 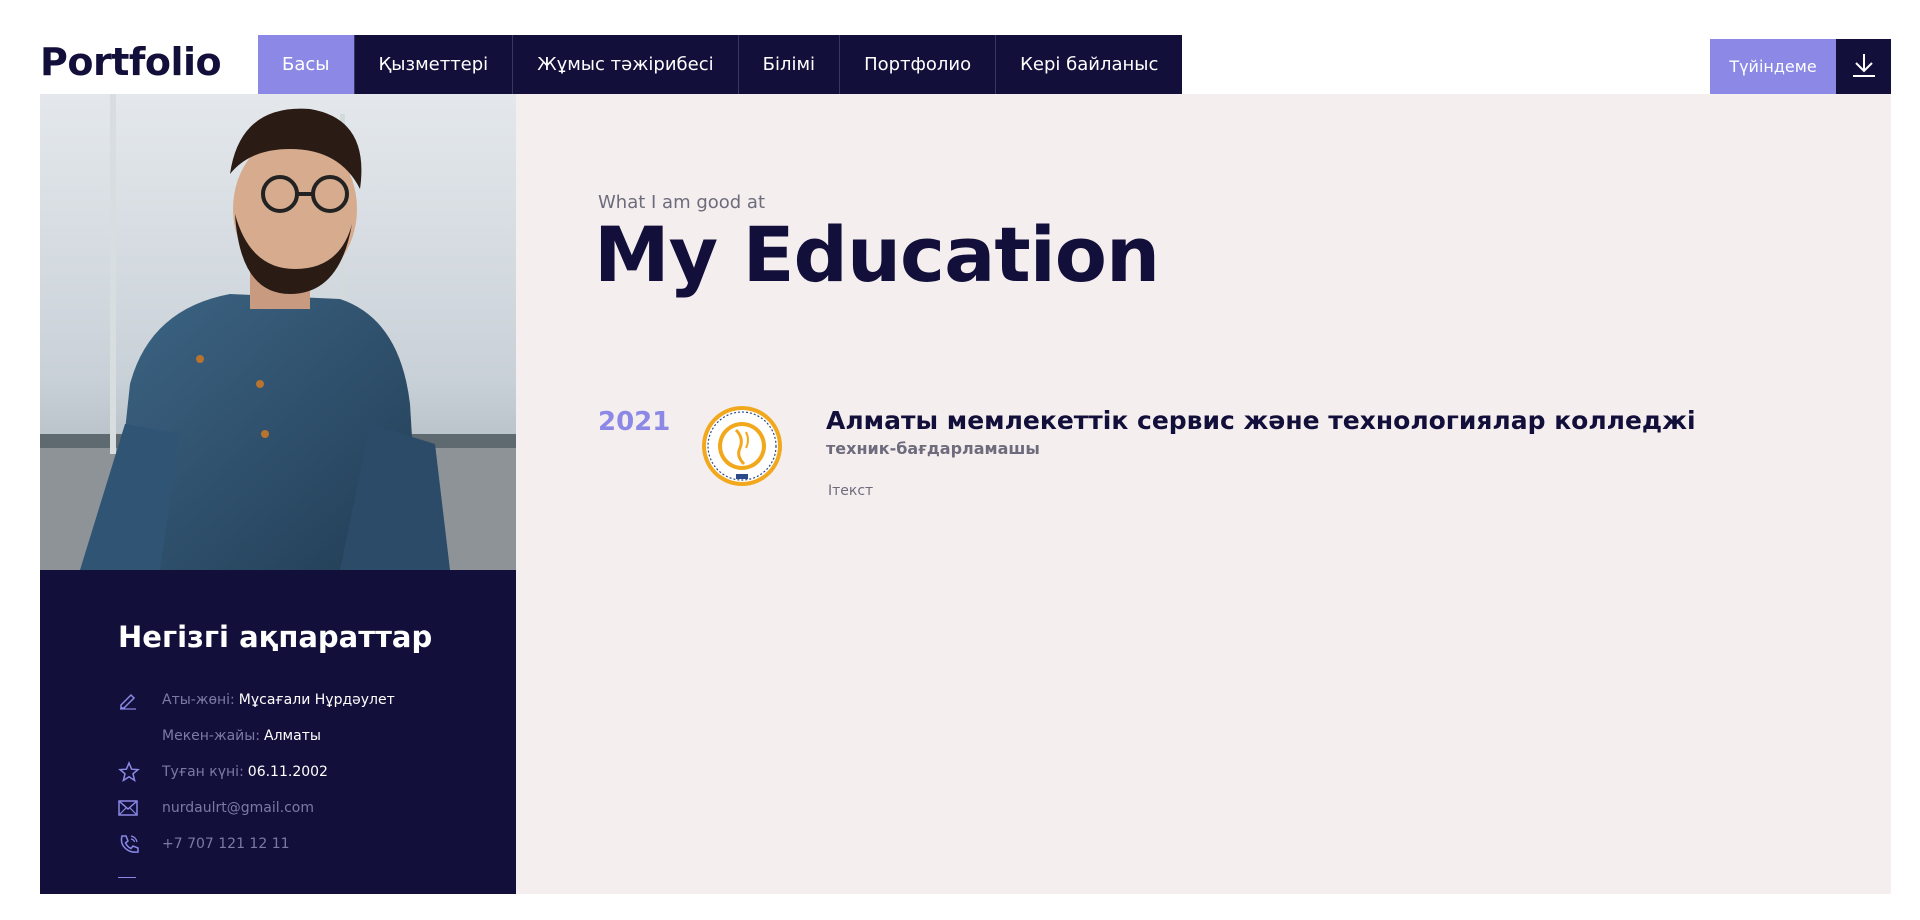 I want to click on education-description: Ітекст, so click(x=851, y=491).